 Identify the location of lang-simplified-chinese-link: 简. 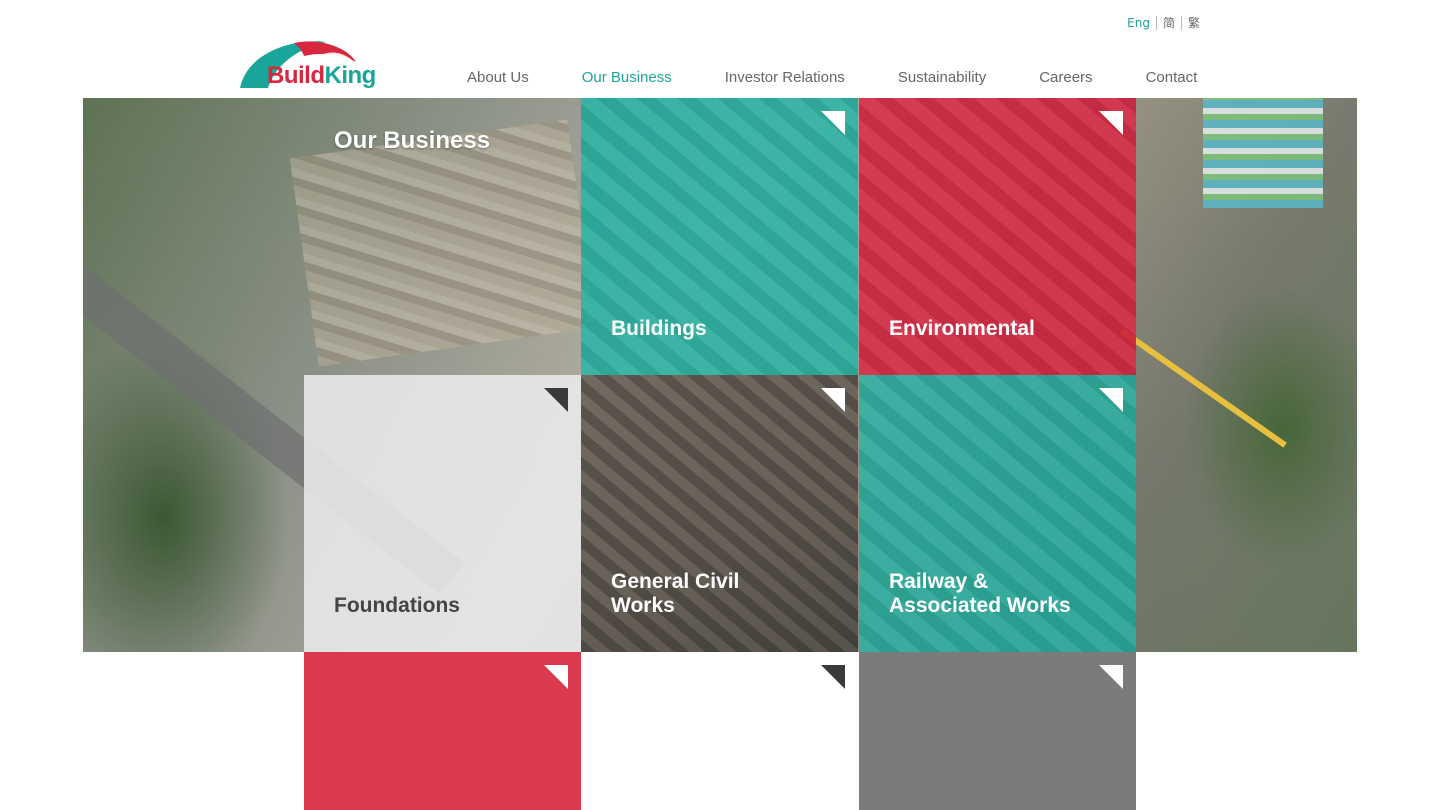
(1169, 22).